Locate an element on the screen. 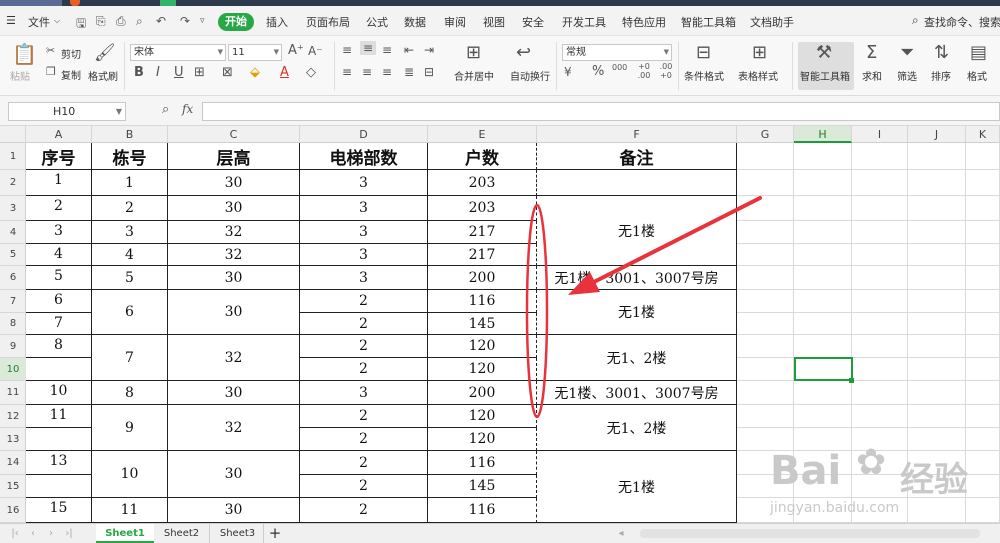 The width and height of the screenshot is (1000, 543). watermark: Bai ✿ 经验 jingyan.baidu.com is located at coordinates (885, 478).